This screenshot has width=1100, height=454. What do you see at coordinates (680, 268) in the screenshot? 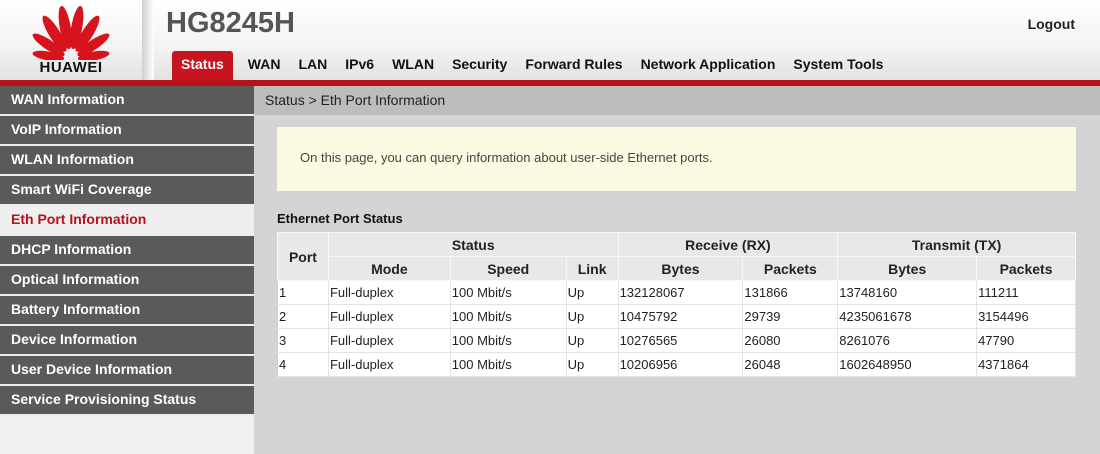
I see `header-rx-bytes: Bytes` at bounding box center [680, 268].